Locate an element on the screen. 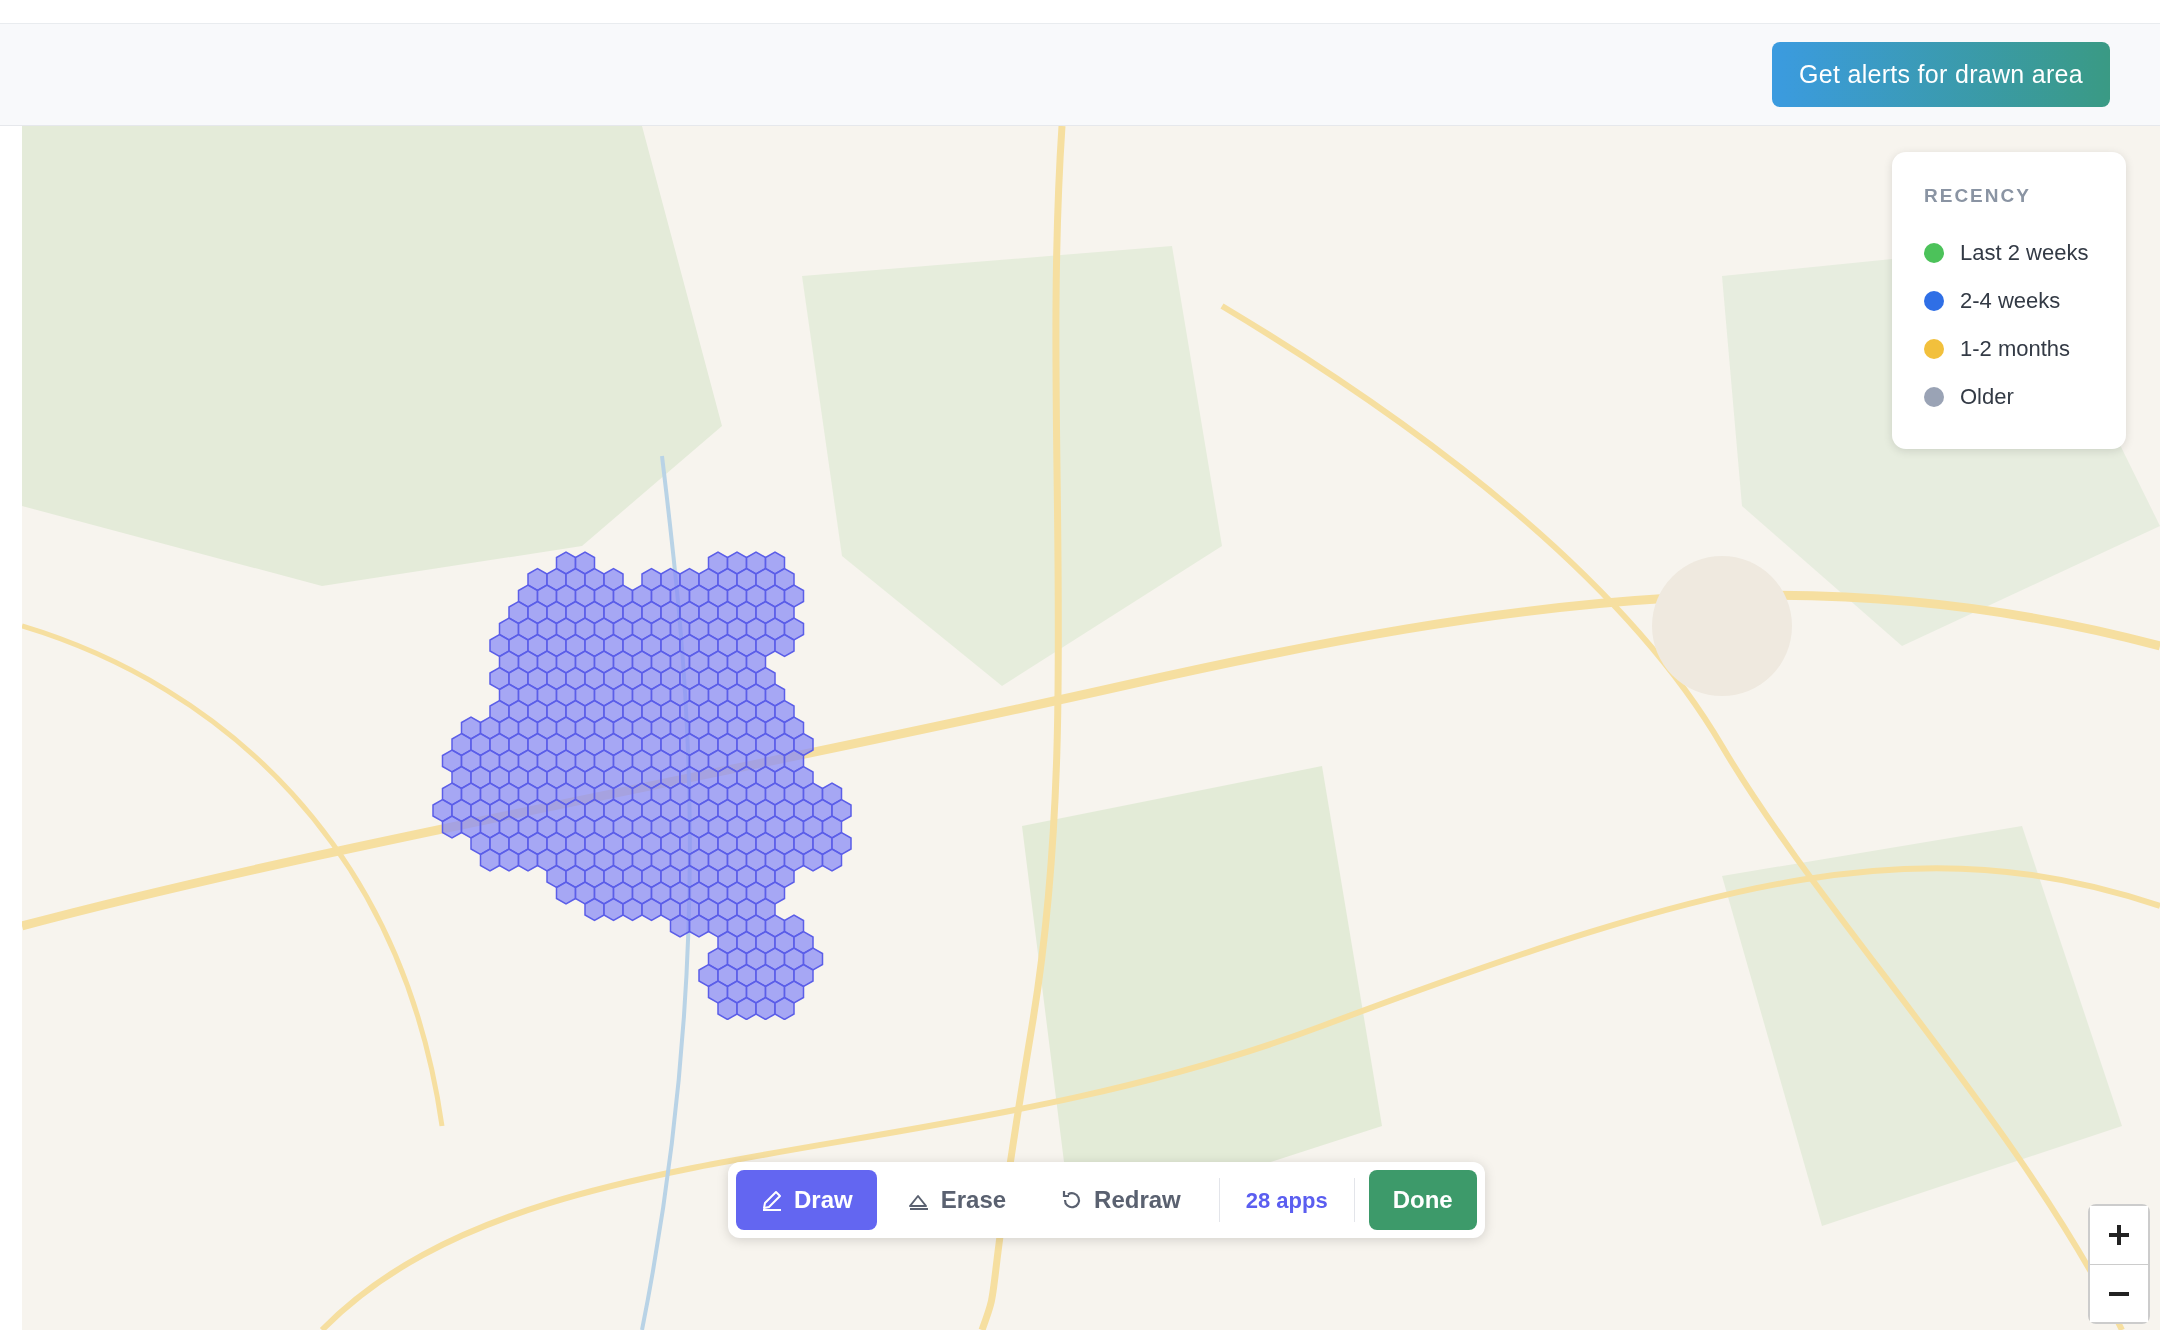  app-count-link: 28 apps is located at coordinates (1286, 1200).